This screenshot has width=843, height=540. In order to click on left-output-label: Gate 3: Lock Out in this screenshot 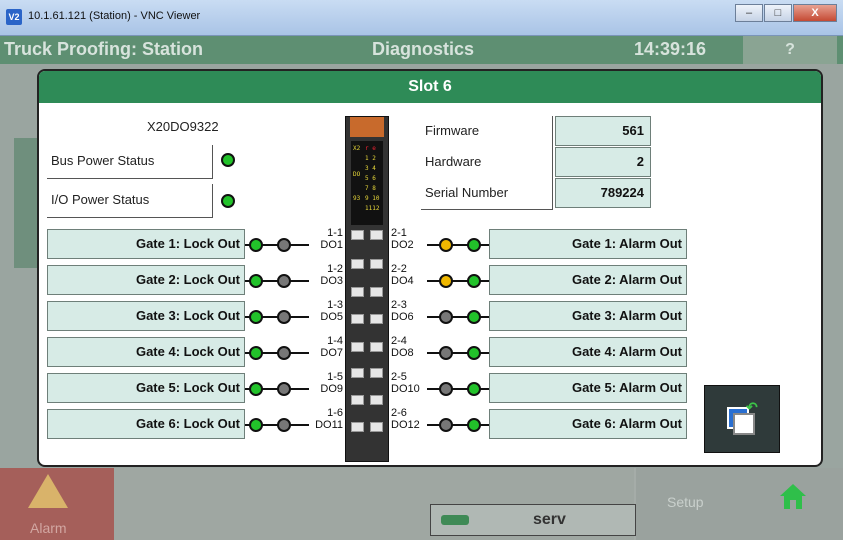, I will do `click(146, 316)`.